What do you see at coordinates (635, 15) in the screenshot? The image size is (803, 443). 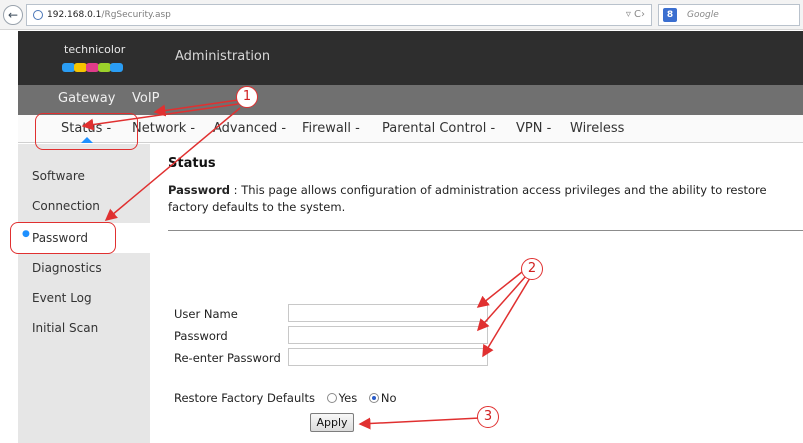 I see `reload-icon: ▿ C›` at bounding box center [635, 15].